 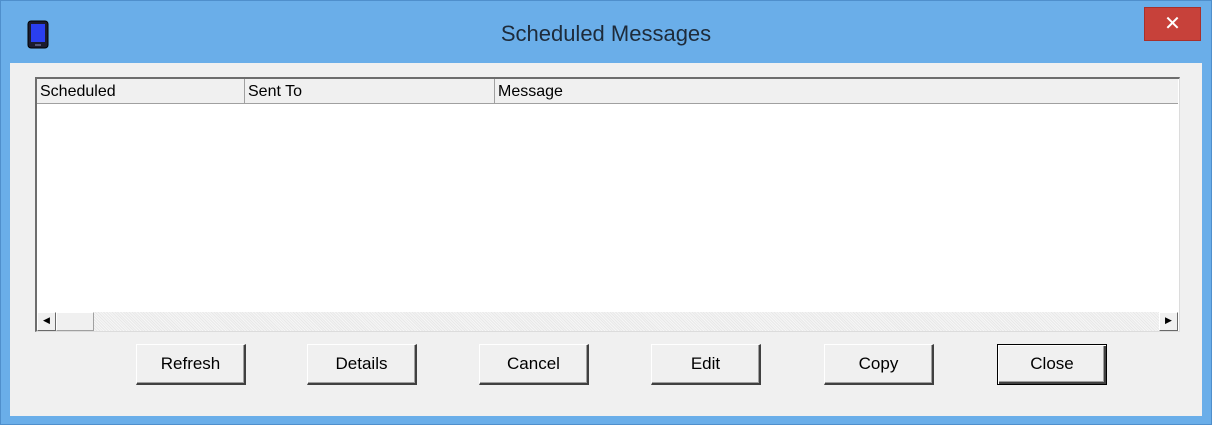 I want to click on refresh-button: Refresh, so click(x=191, y=364).